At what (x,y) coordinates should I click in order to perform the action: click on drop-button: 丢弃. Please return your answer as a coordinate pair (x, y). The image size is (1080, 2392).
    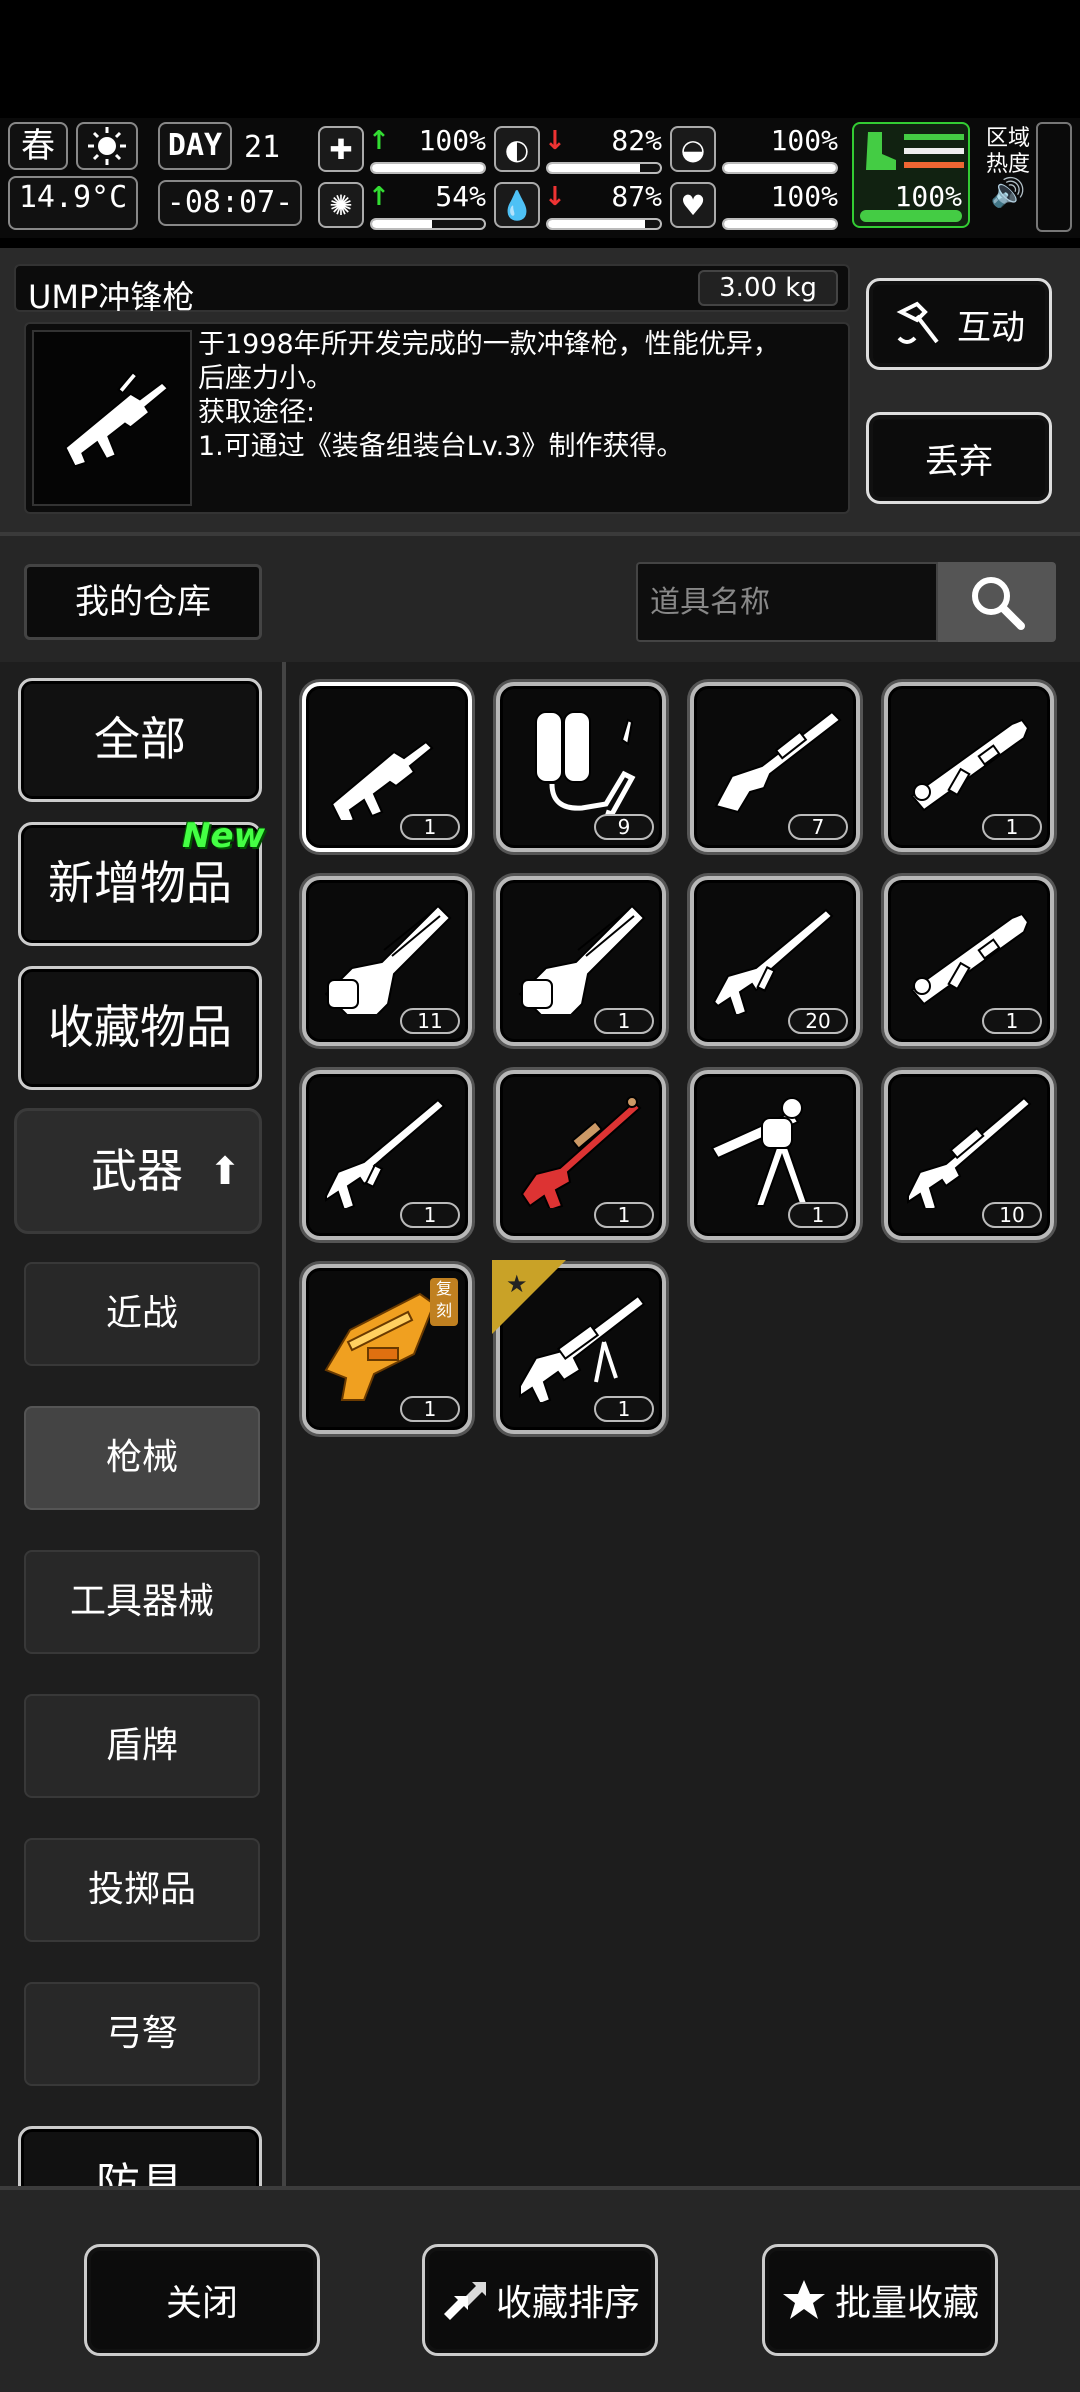
    Looking at the image, I should click on (959, 458).